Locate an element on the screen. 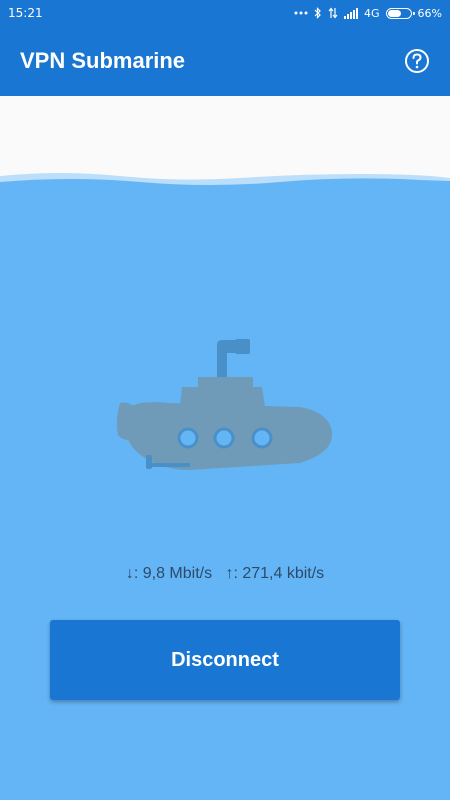 This screenshot has width=450, height=800. battery-icon is located at coordinates (400, 13).